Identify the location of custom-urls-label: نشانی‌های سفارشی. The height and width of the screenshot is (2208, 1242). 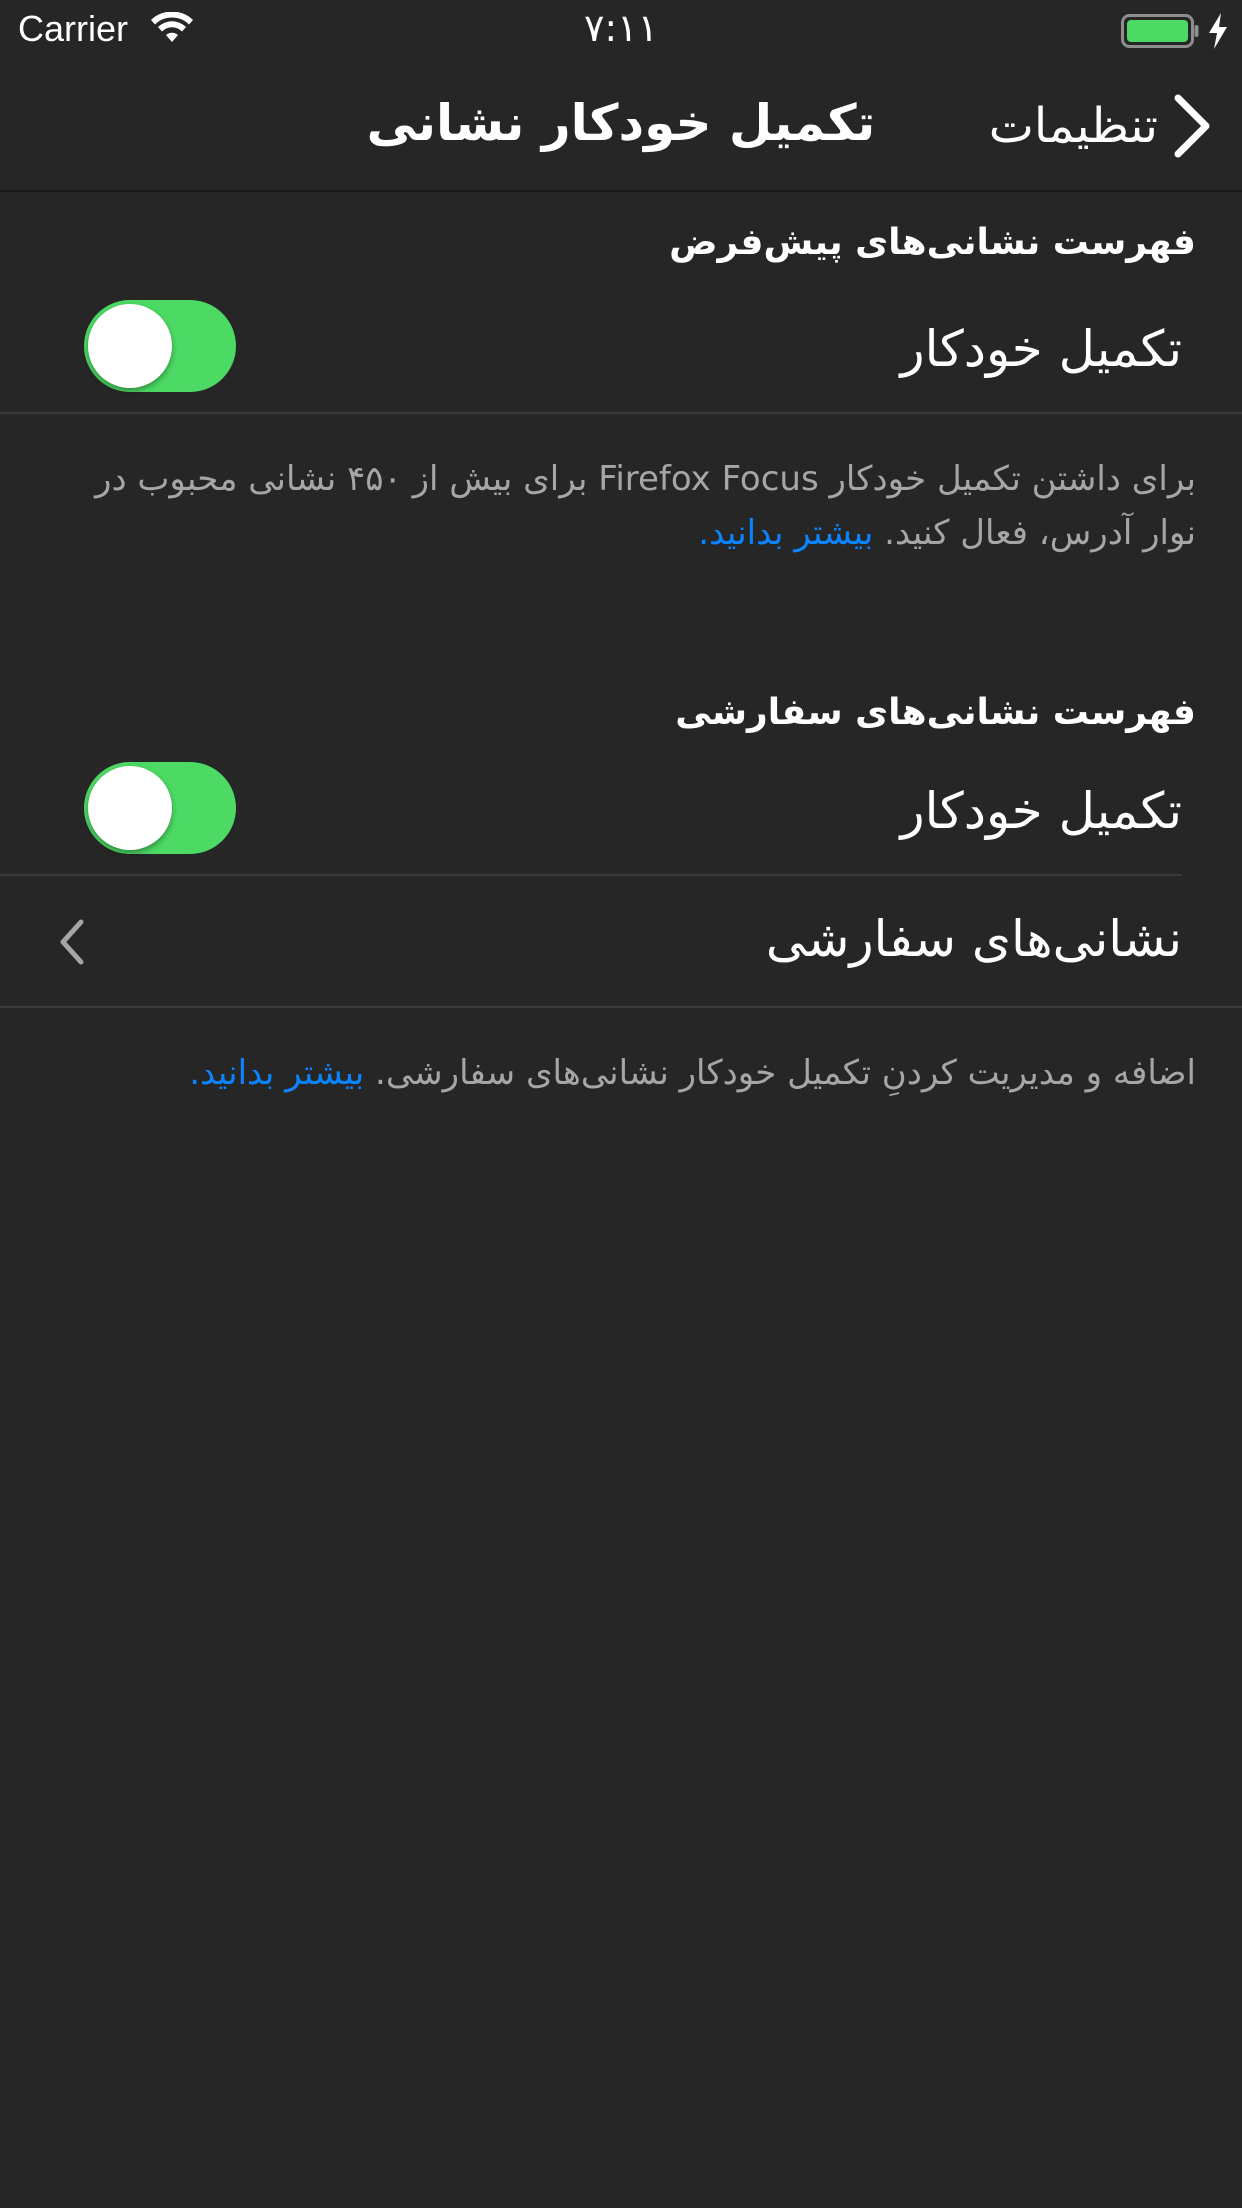
(973, 939).